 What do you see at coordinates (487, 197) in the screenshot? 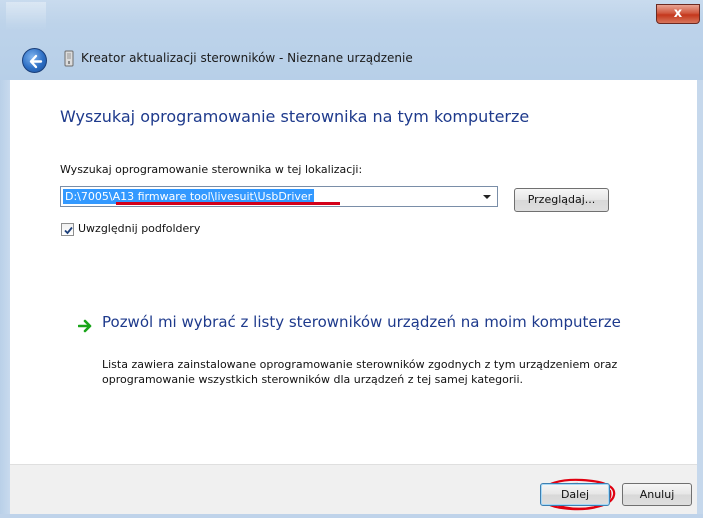
I see `dropdown-arrow-icon` at bounding box center [487, 197].